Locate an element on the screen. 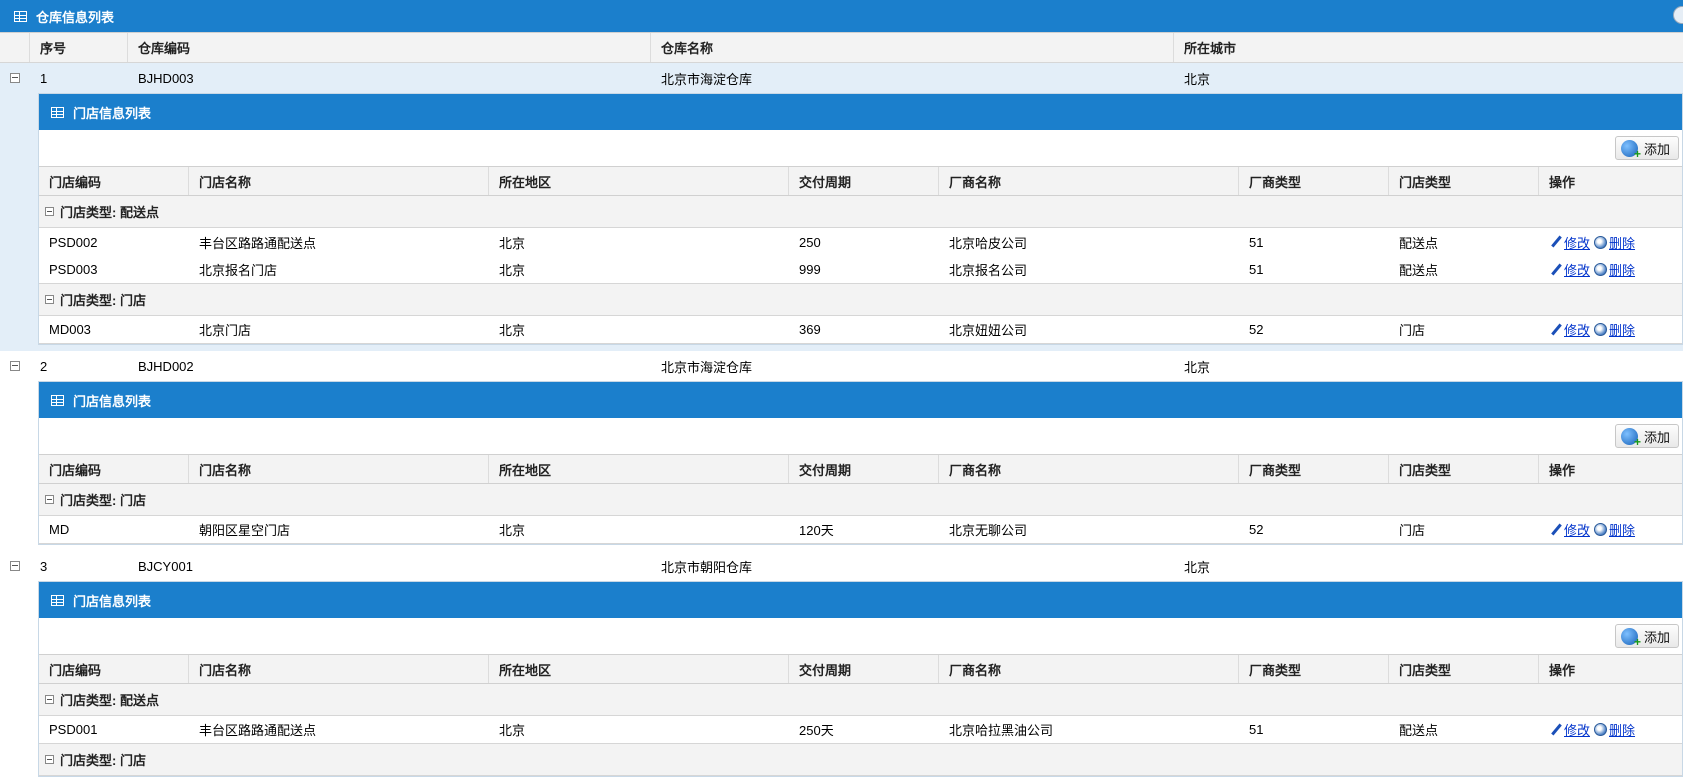  col-header-num: 序号 is located at coordinates (79, 47).